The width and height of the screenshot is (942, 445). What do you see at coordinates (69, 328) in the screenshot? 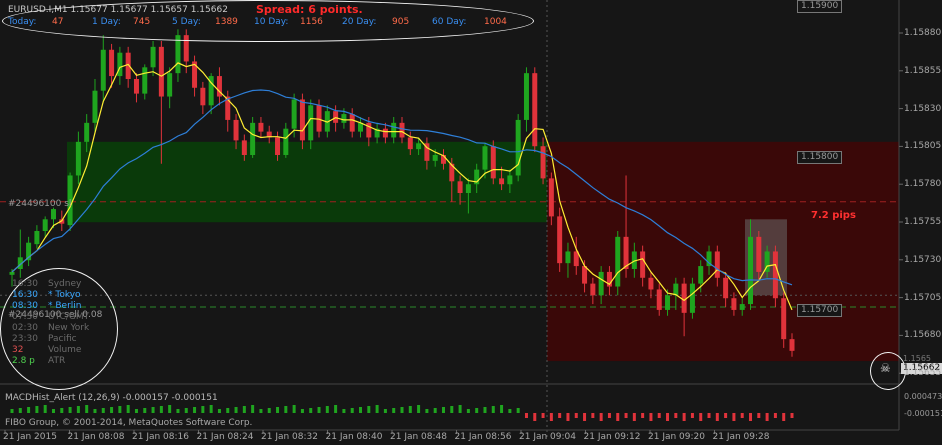
I see `session-city: New York` at bounding box center [69, 328].